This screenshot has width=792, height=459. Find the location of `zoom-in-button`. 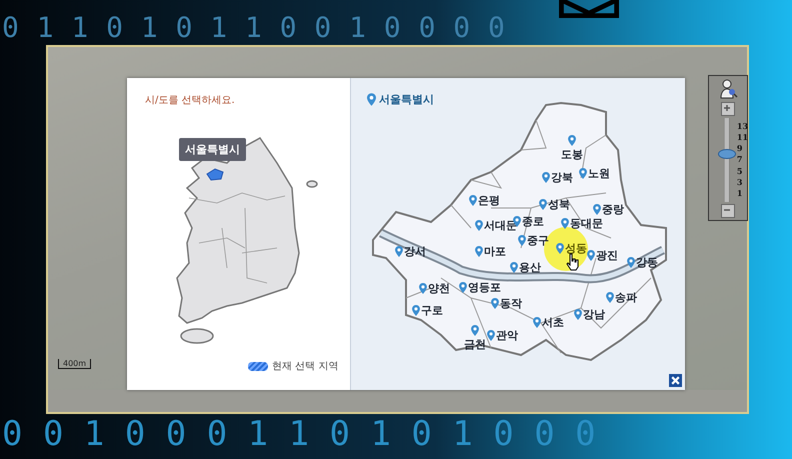

zoom-in-button is located at coordinates (728, 109).